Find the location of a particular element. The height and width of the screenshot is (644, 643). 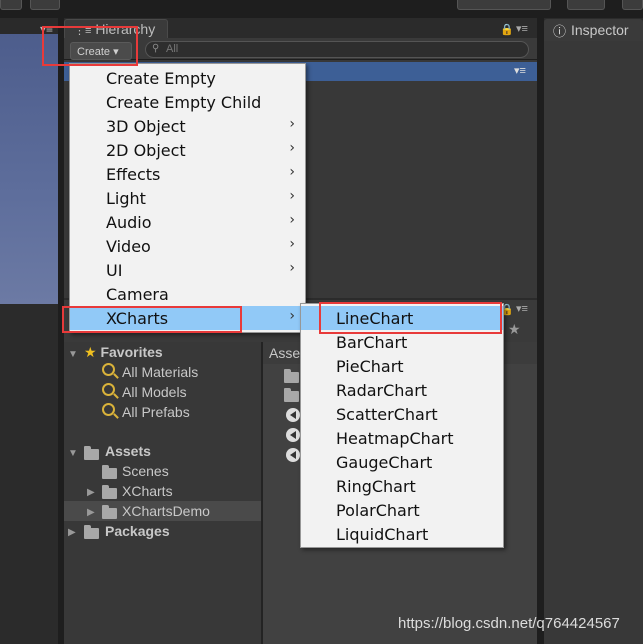

submenu-item-label: GaugeChart is located at coordinates (384, 462).